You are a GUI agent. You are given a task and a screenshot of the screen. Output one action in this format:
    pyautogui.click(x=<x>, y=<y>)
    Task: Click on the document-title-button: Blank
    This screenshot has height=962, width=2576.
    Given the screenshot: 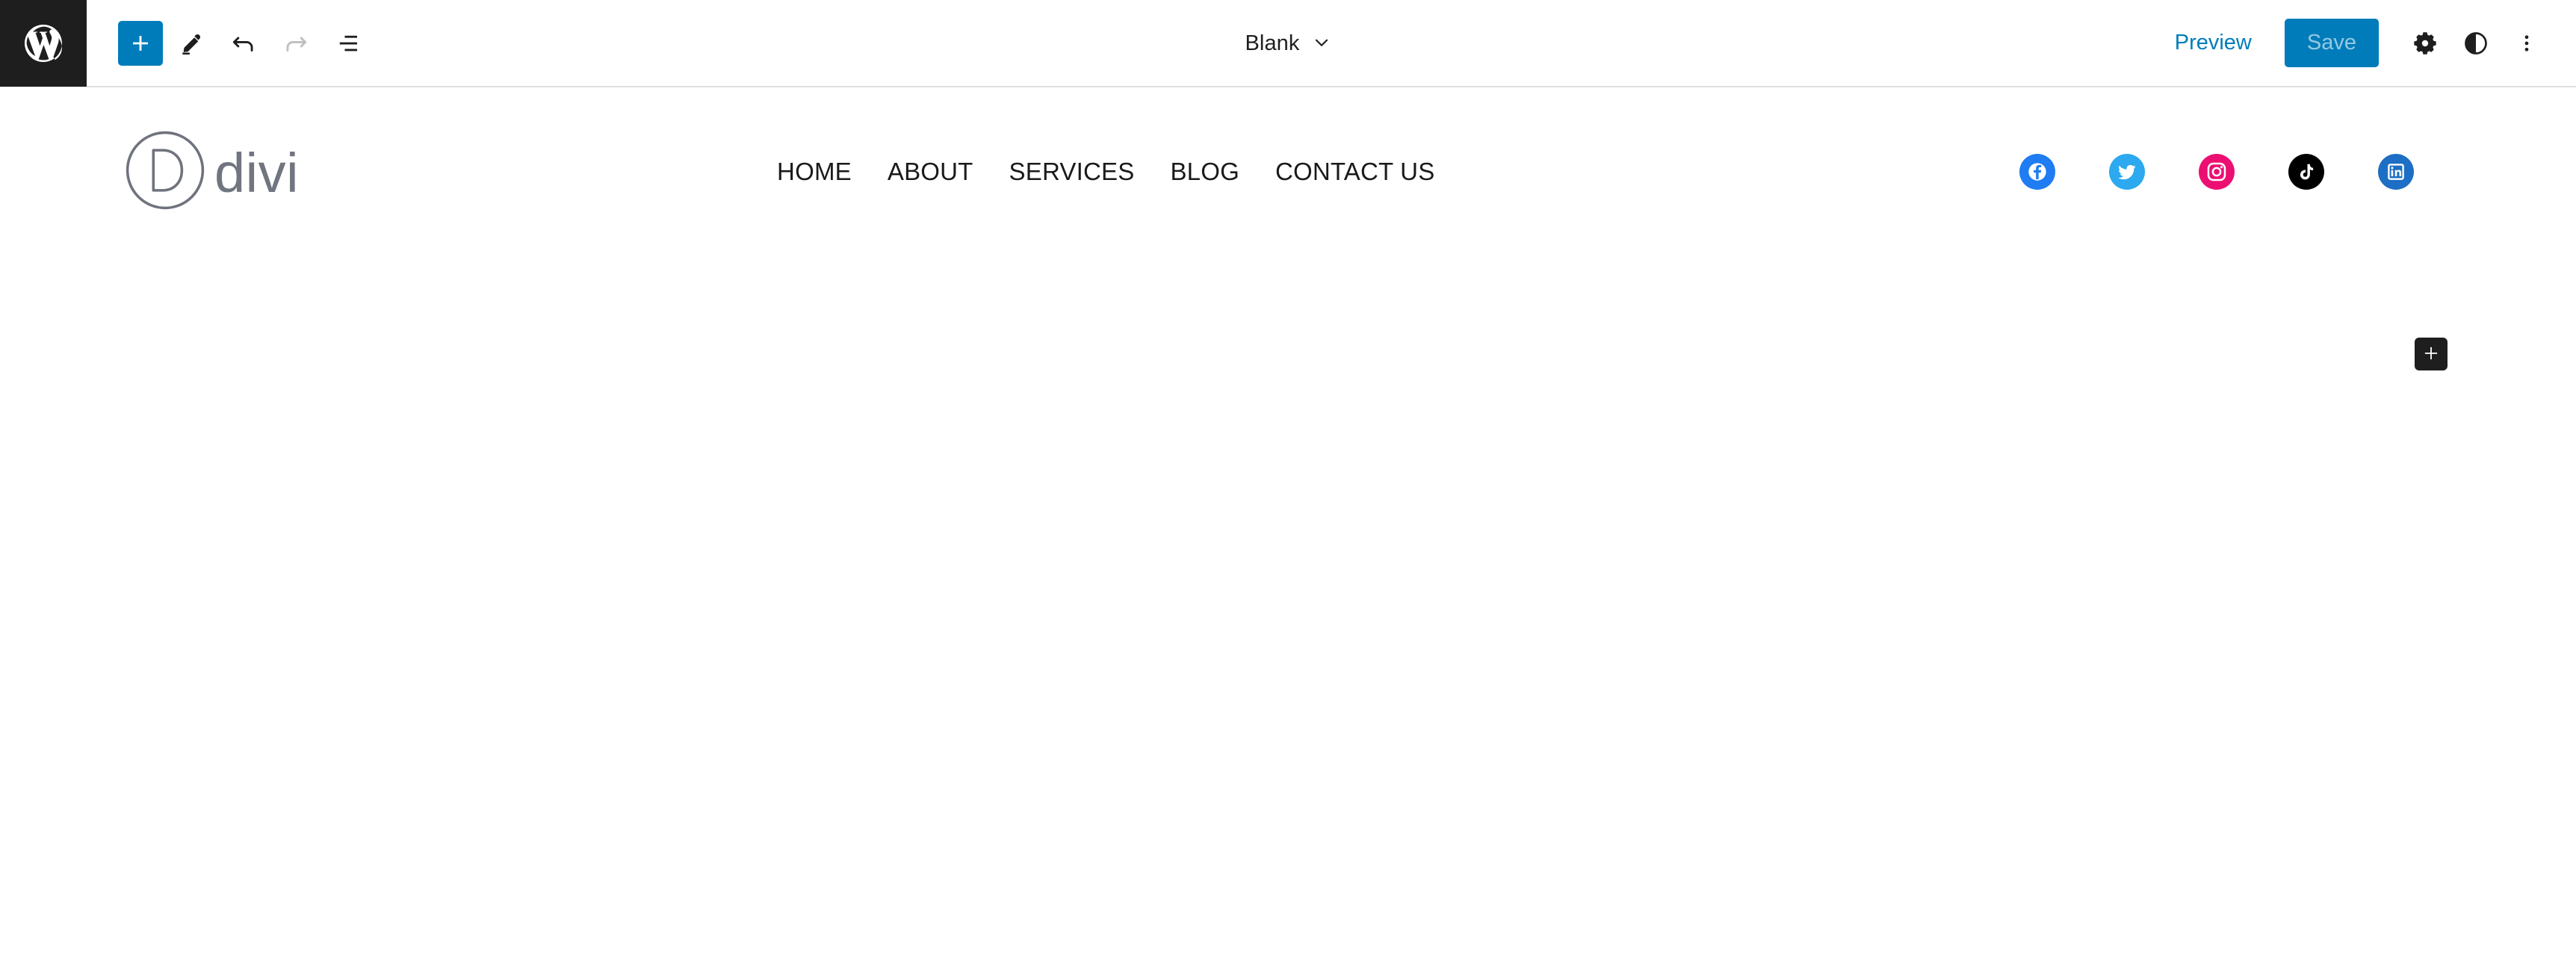 What is the action you would take?
    pyautogui.click(x=1287, y=43)
    